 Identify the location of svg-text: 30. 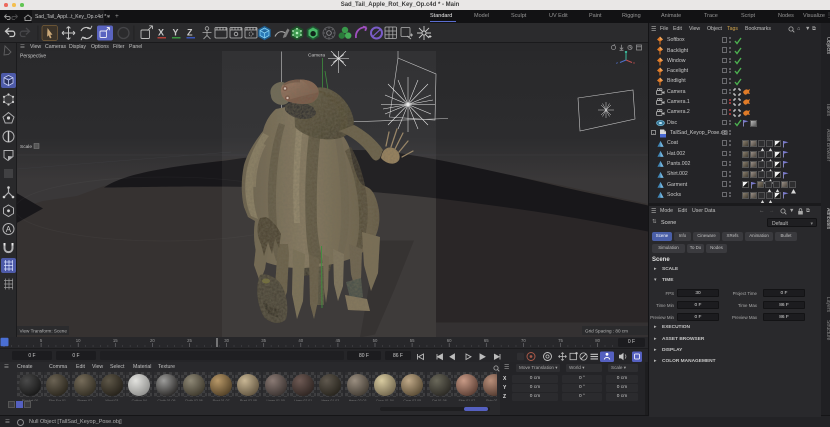
(226, 340).